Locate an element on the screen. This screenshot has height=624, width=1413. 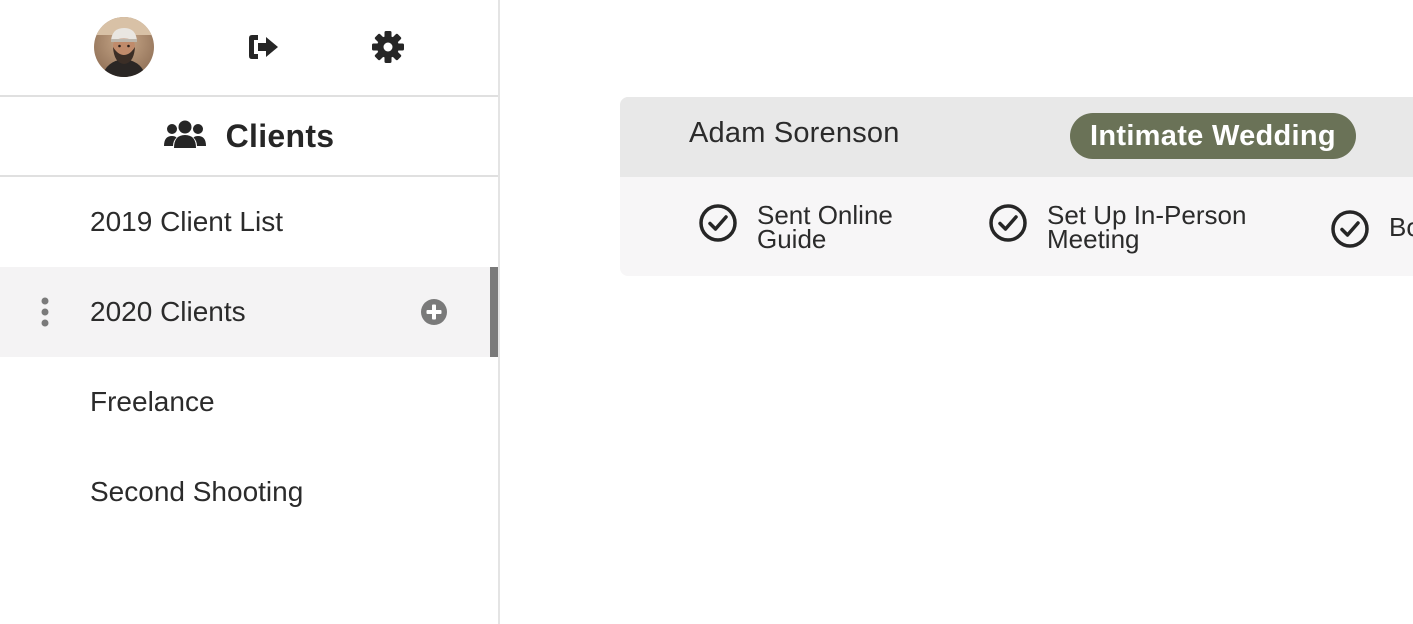
package-badge: Intimate Wedding is located at coordinates (1213, 136).